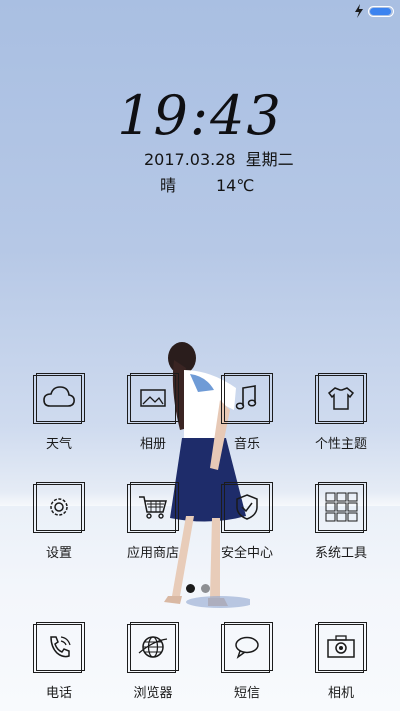 The width and height of the screenshot is (400, 711). Describe the element at coordinates (340, 444) in the screenshot. I see `app-label: 个性主题` at that location.